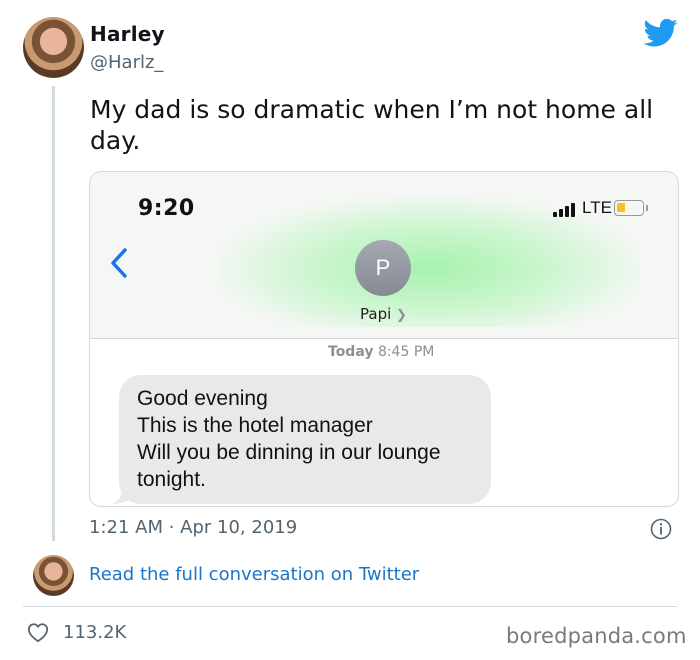 This screenshot has width=700, height=660. Describe the element at coordinates (38, 632) in the screenshot. I see `heart-icon` at that location.